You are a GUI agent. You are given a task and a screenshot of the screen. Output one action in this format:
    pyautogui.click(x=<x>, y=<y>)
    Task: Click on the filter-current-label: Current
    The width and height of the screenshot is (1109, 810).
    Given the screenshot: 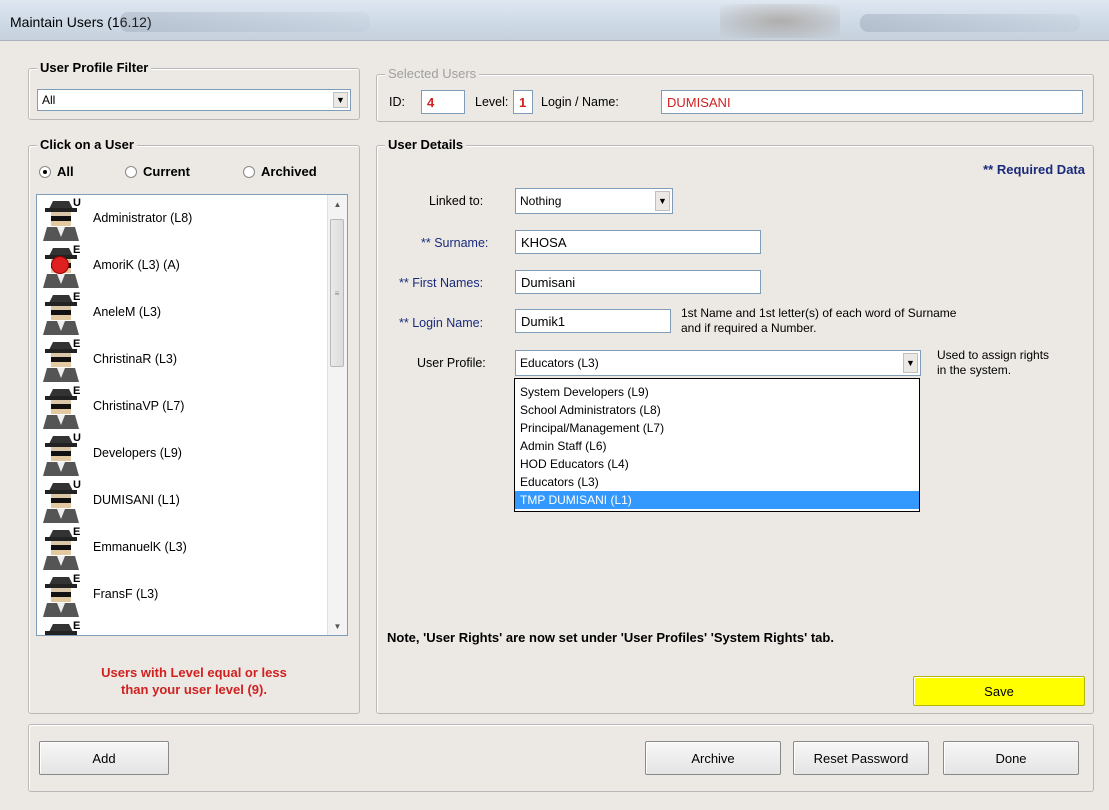 What is the action you would take?
    pyautogui.click(x=166, y=171)
    